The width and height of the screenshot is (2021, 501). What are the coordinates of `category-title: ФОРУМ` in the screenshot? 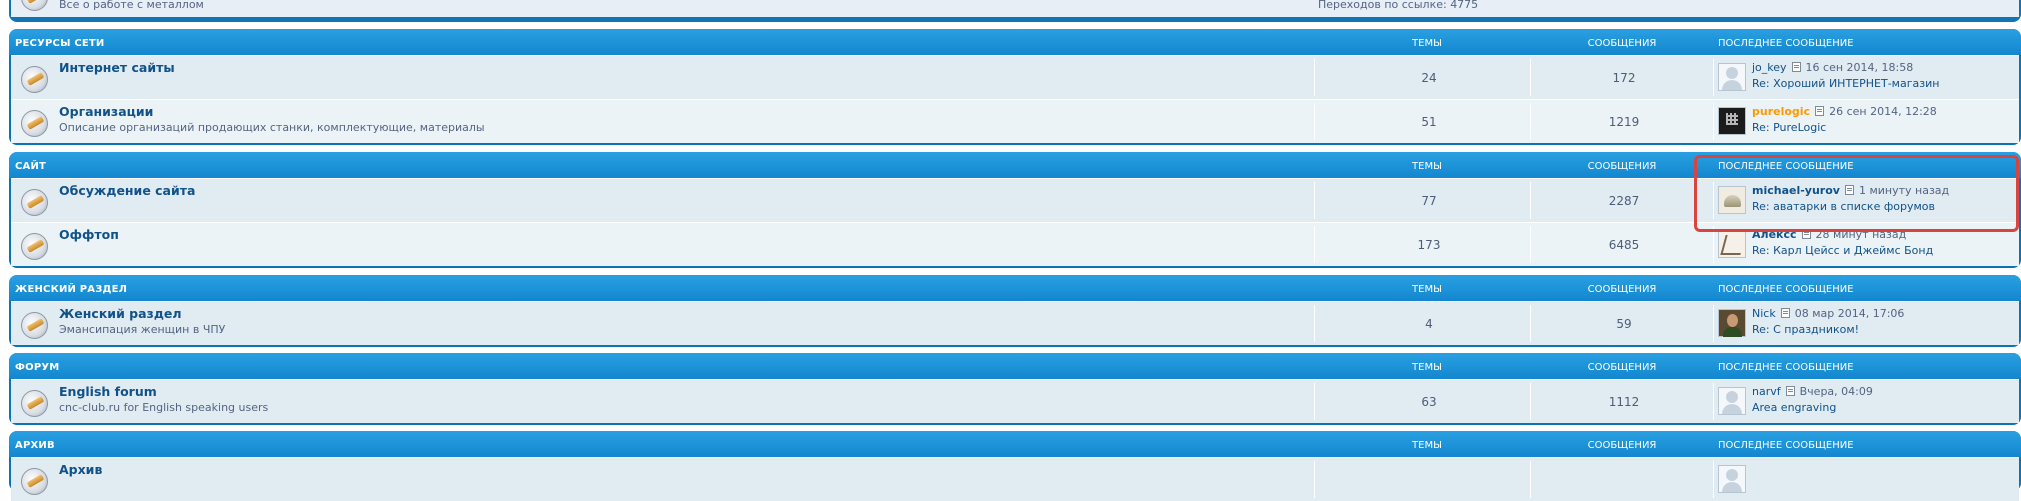 It's located at (37, 367).